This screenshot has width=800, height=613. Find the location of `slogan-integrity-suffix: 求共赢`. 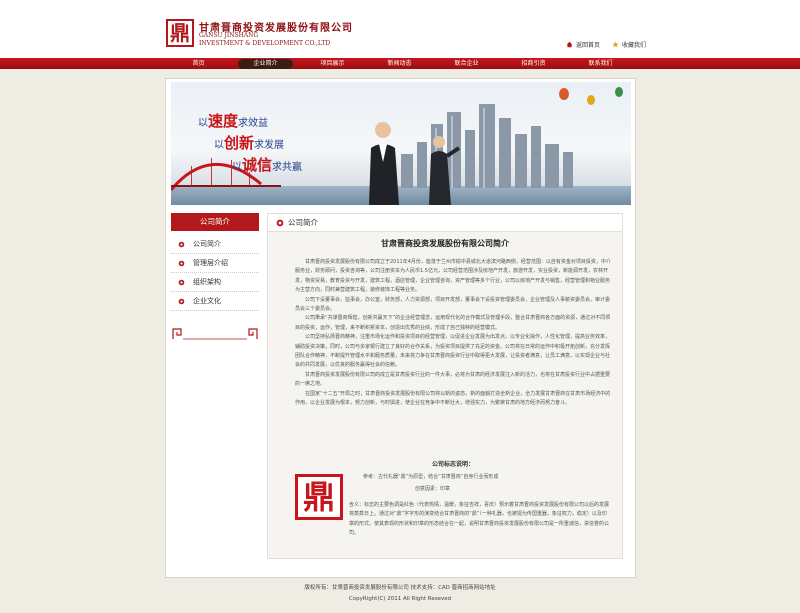

slogan-integrity-suffix: 求共赢 is located at coordinates (287, 167).